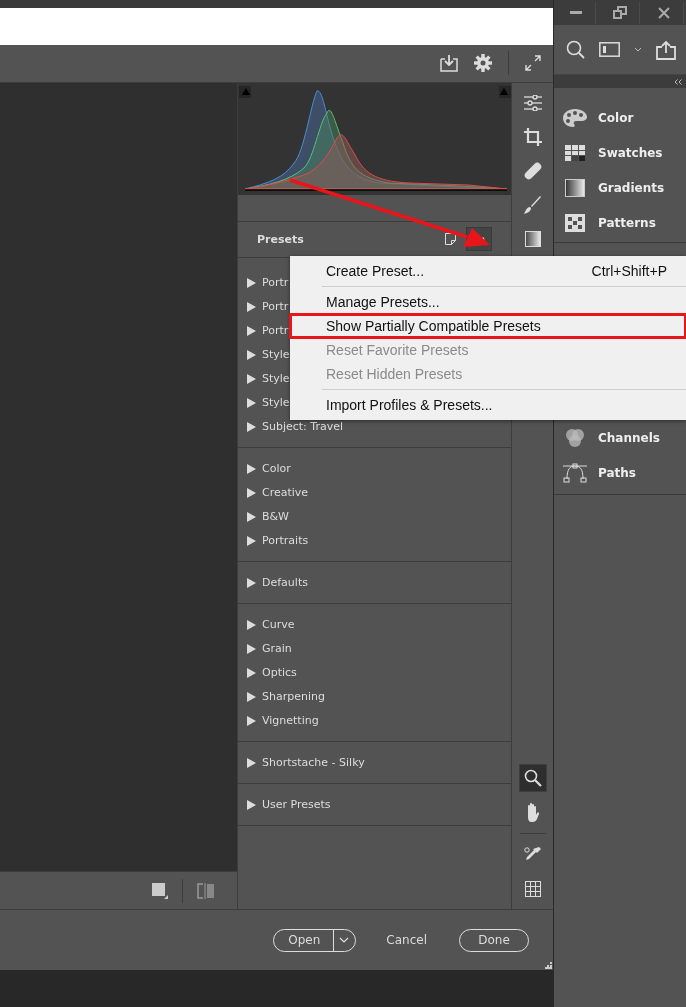 The image size is (686, 1007). Describe the element at coordinates (296, 805) in the screenshot. I see `preset-group-label: User Presets` at that location.